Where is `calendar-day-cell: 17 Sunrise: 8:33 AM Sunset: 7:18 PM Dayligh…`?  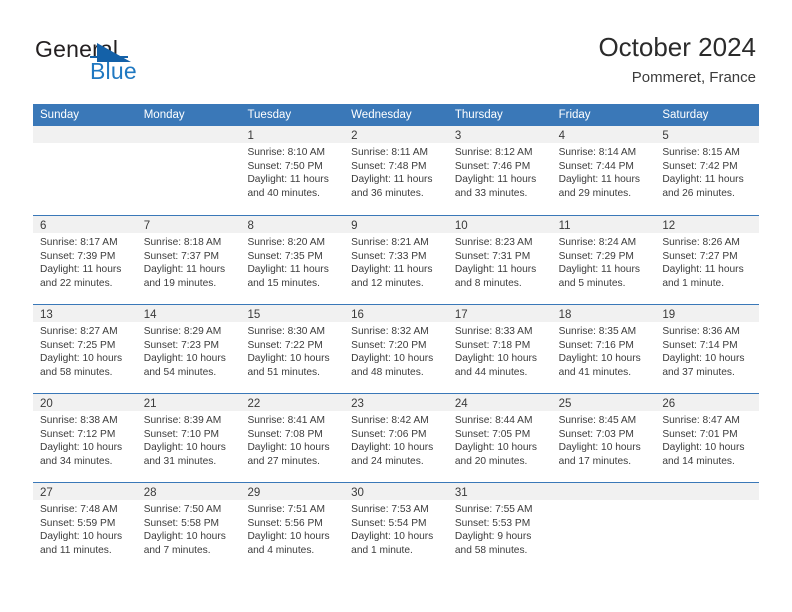 calendar-day-cell: 17 Sunrise: 8:33 AM Sunset: 7:18 PM Dayligh… is located at coordinates (499, 349).